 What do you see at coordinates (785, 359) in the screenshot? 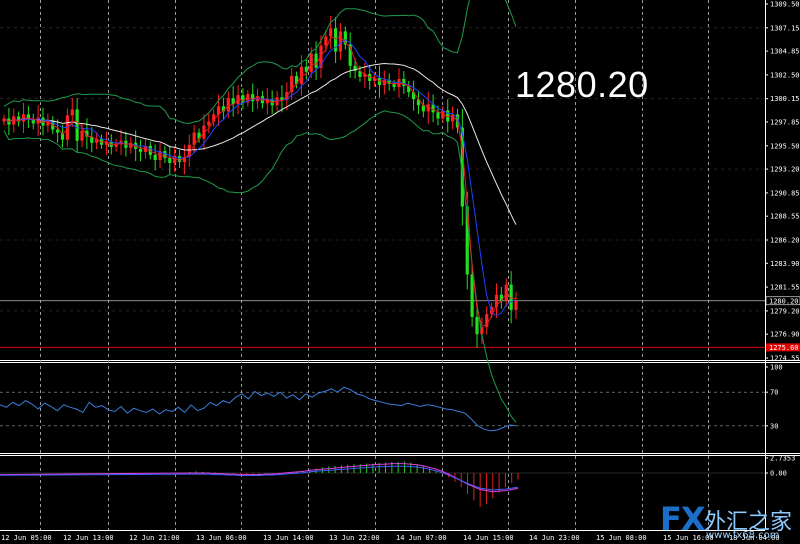
I see `price-tick-label: 1274.55` at bounding box center [785, 359].